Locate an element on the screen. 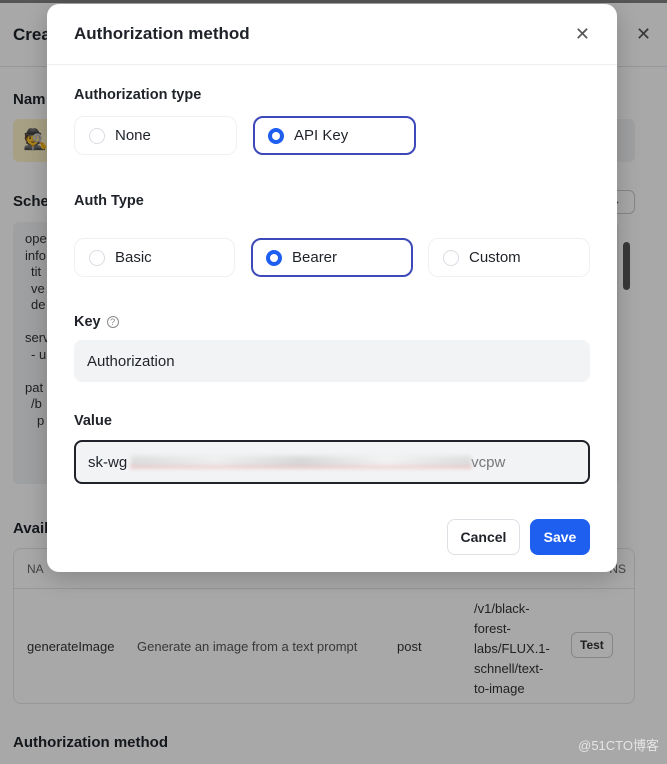 This screenshot has height=764, width=667. authorization-type-label: Authorization type is located at coordinates (138, 95).